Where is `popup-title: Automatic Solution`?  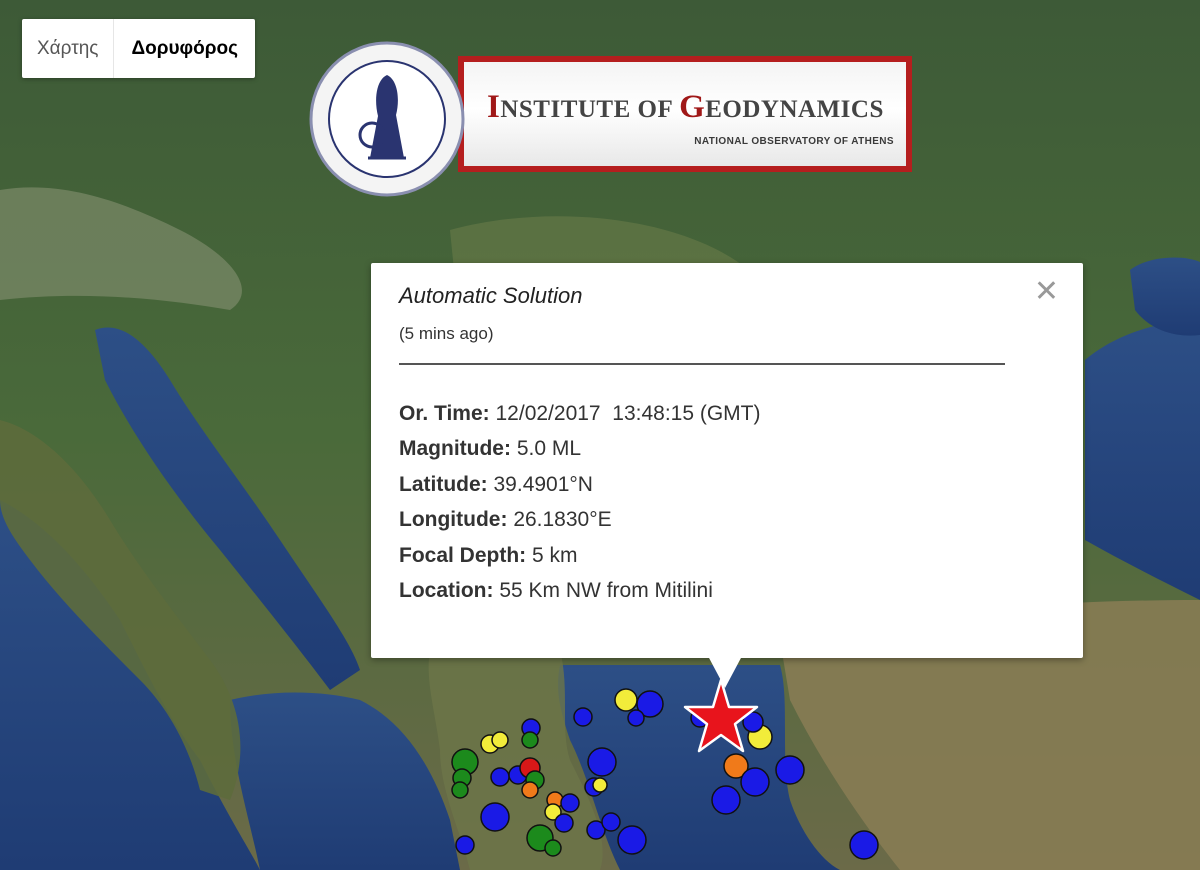 popup-title: Automatic Solution is located at coordinates (491, 295).